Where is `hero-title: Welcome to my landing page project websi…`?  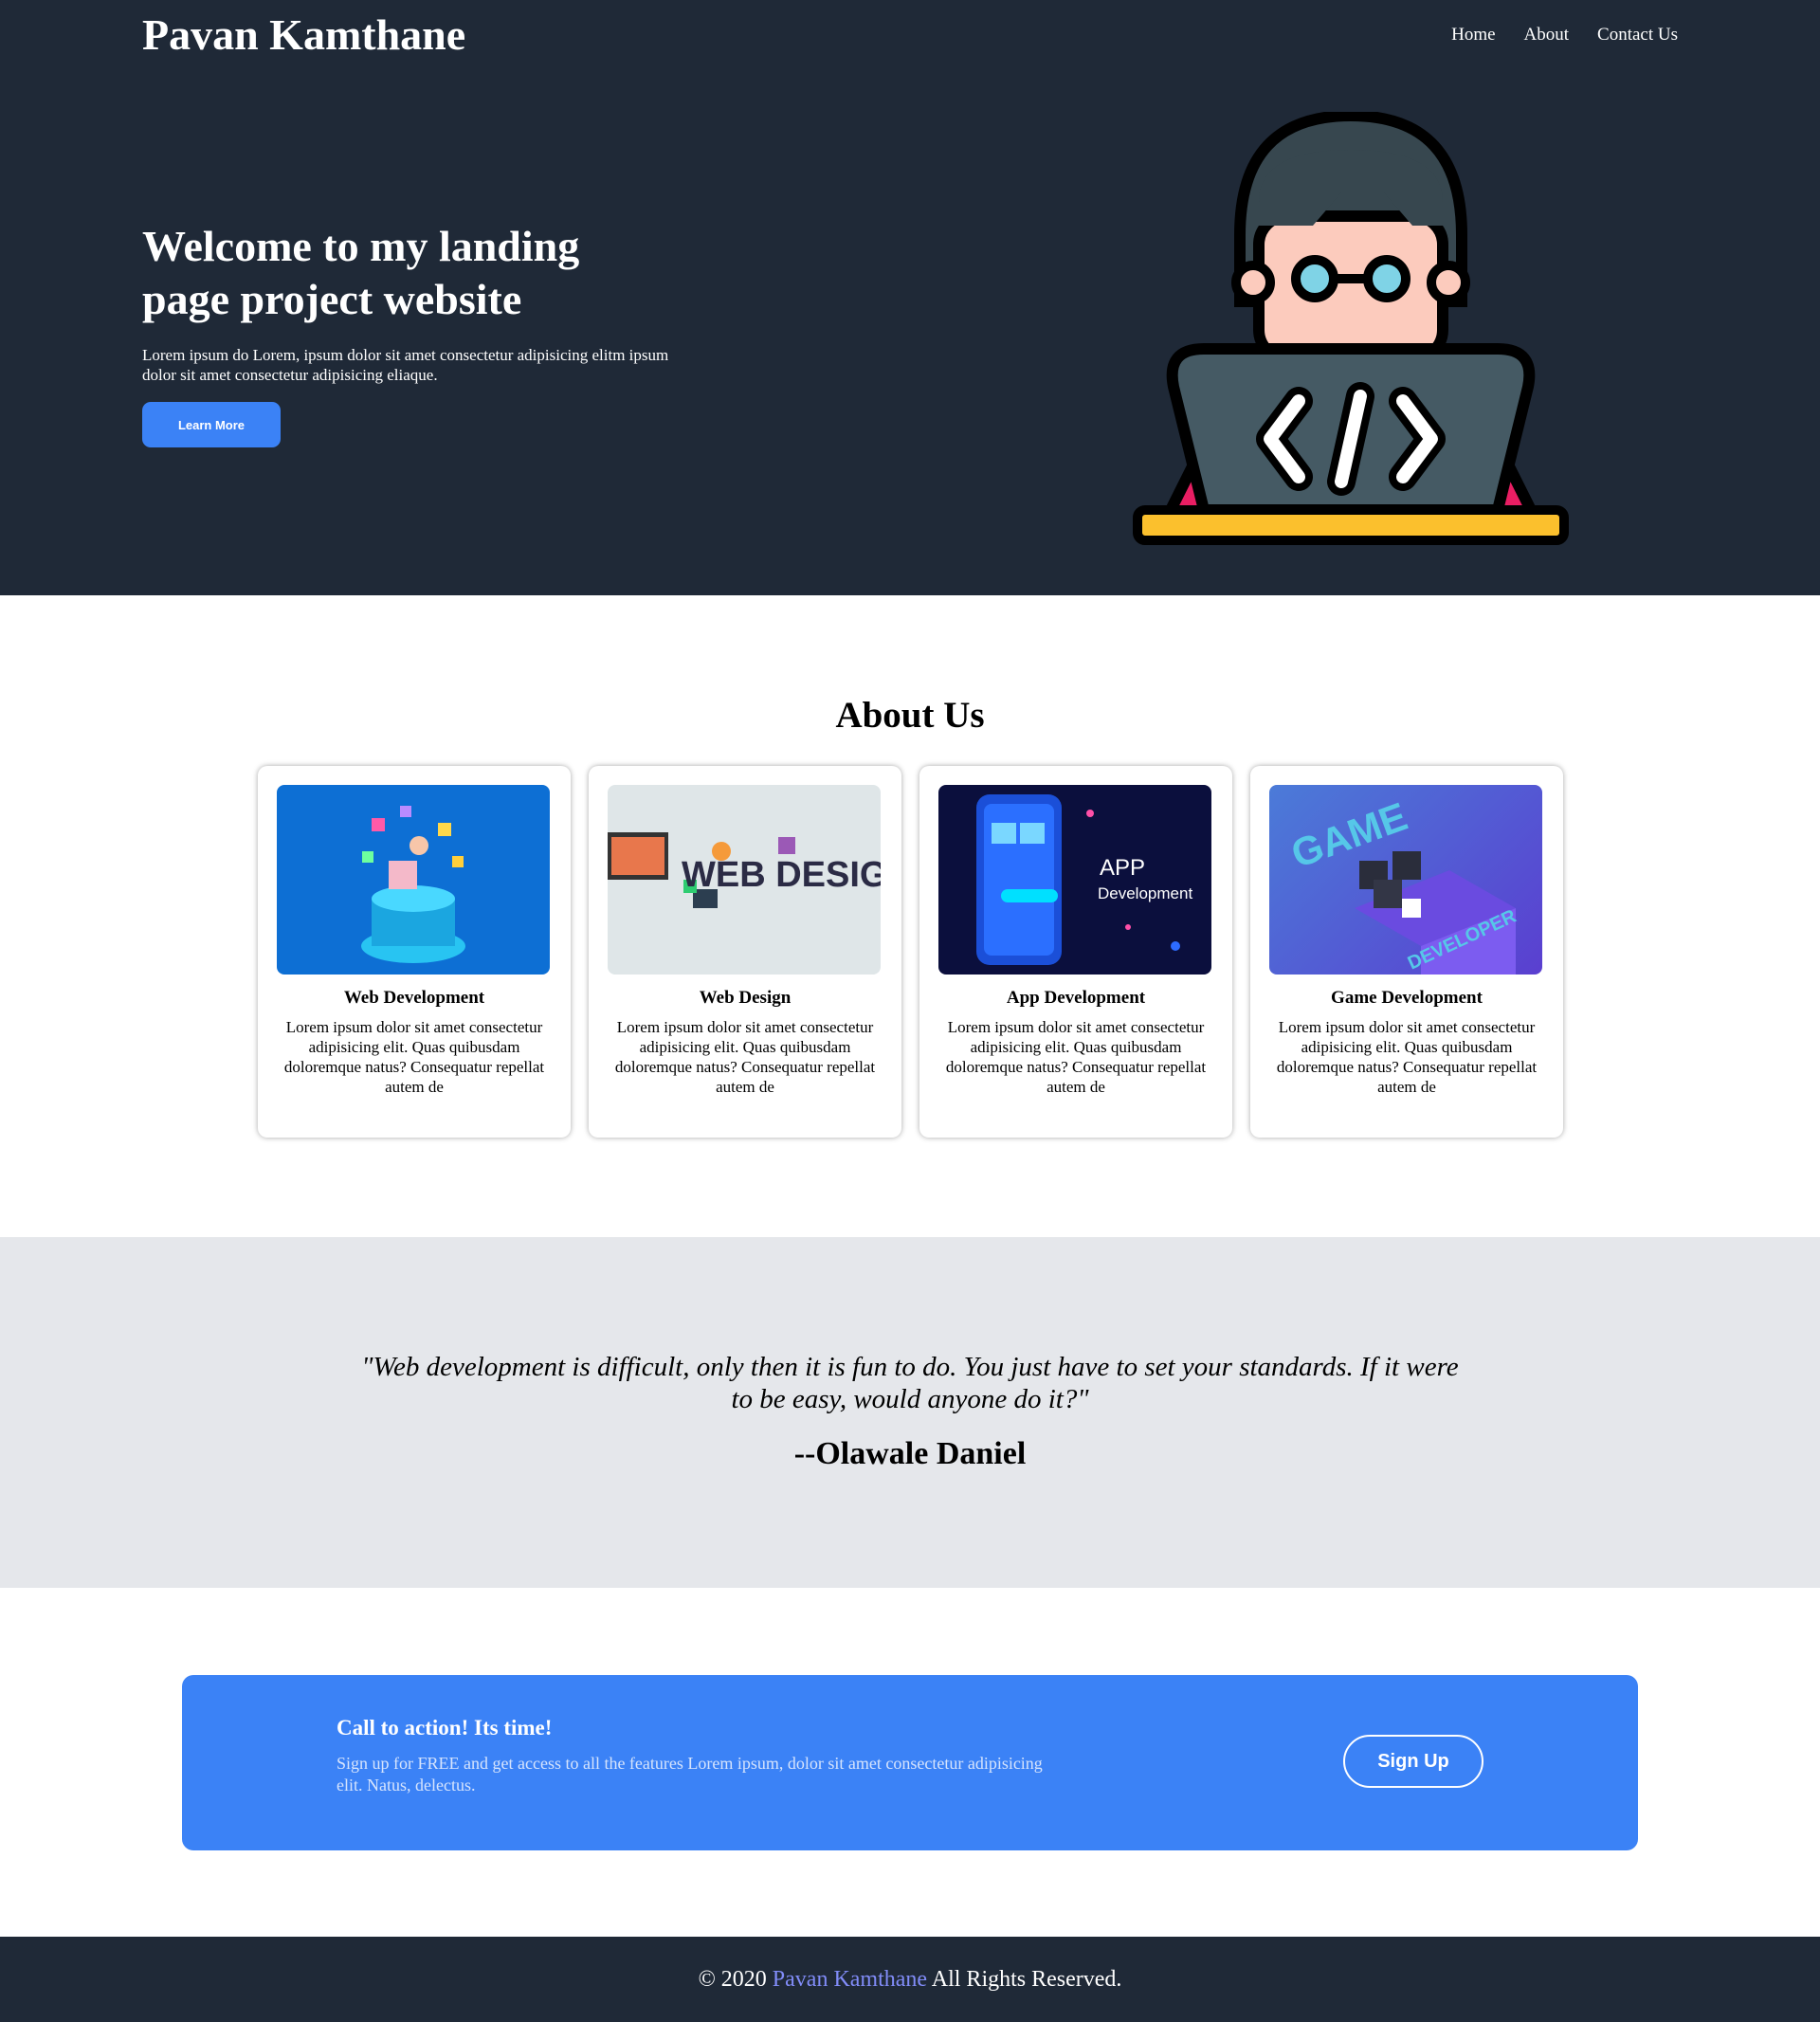
hero-title: Welcome to my landing page project websi… is located at coordinates (361, 272).